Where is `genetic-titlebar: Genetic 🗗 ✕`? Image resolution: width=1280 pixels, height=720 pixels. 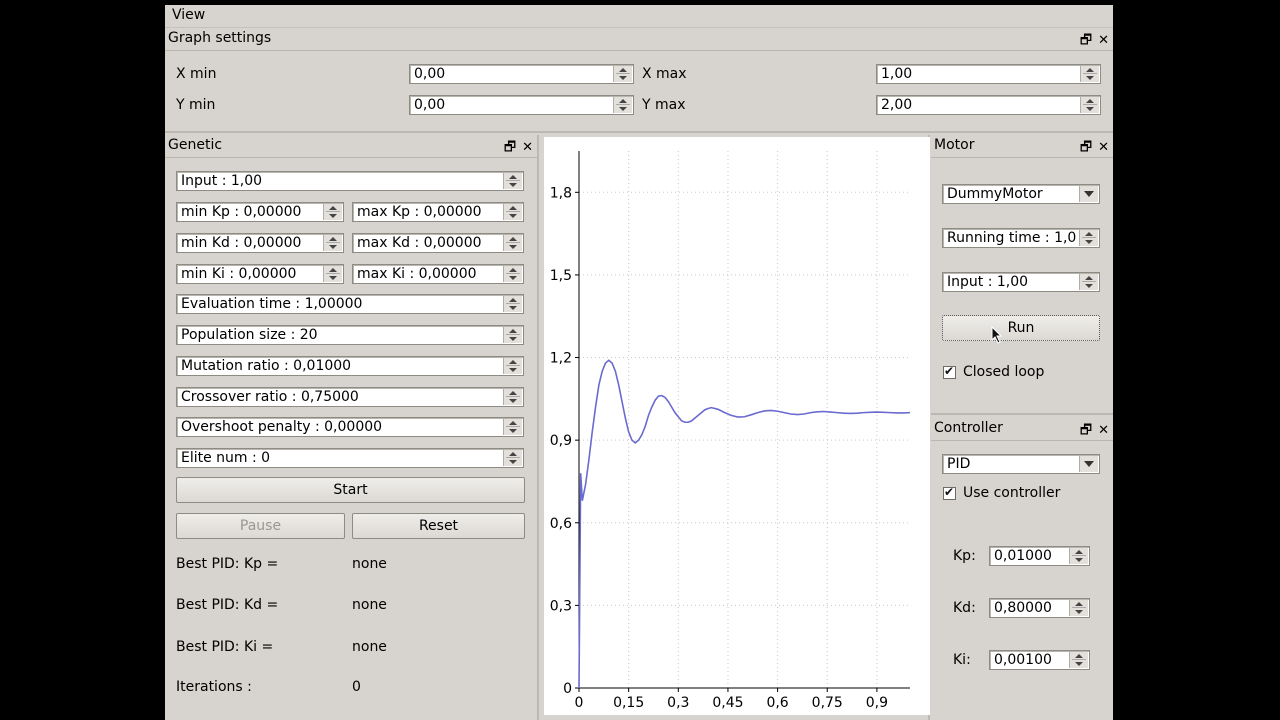
genetic-titlebar: Genetic 🗗 ✕ is located at coordinates (351, 146).